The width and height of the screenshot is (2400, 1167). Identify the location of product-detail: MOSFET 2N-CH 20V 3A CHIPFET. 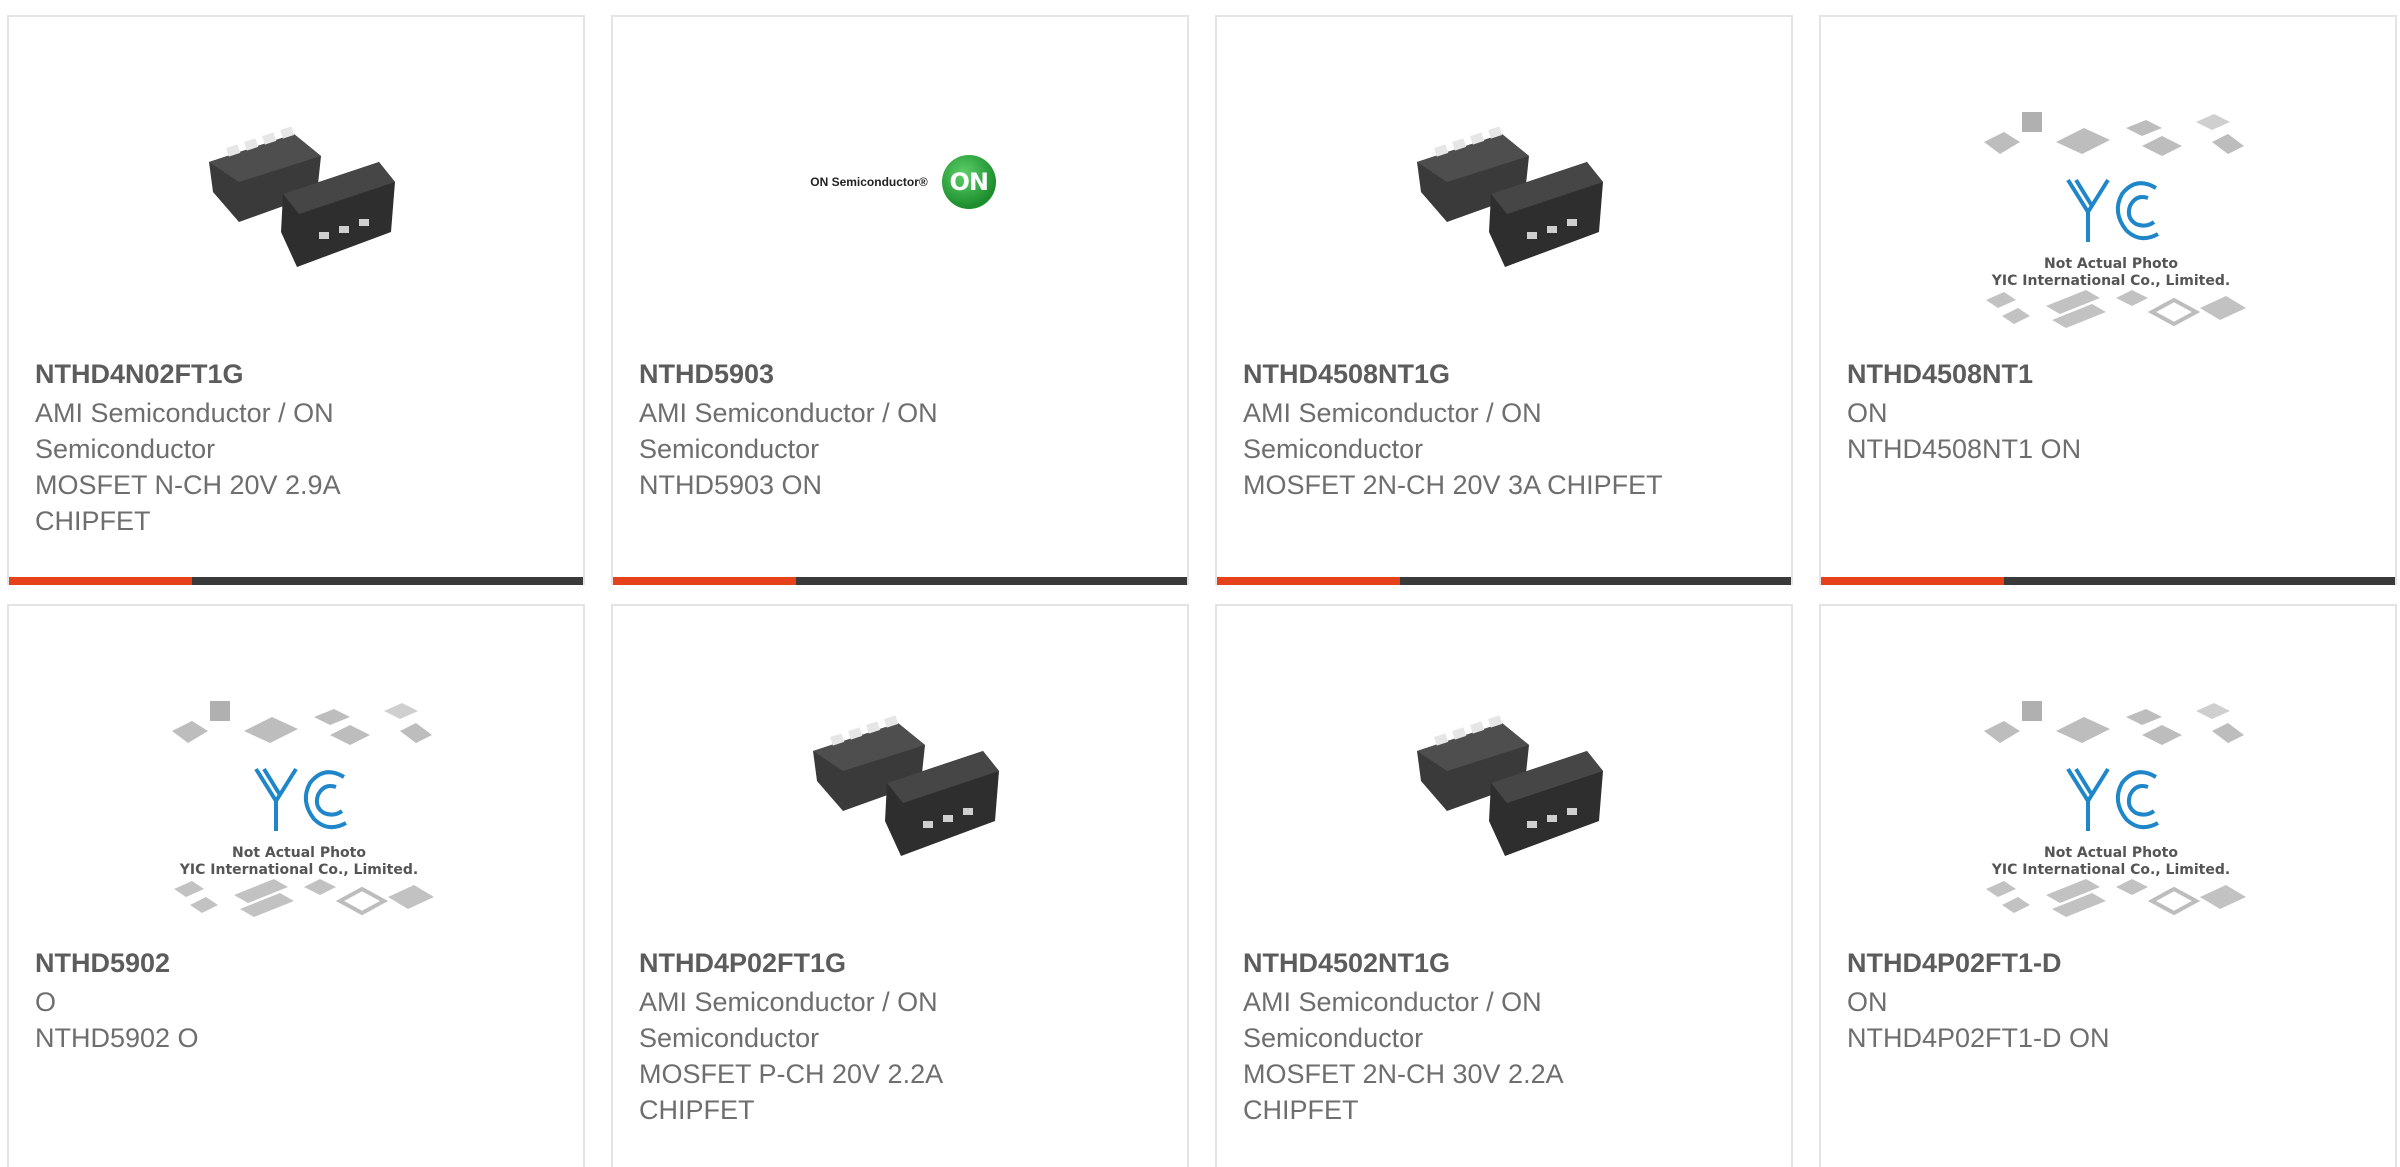
(1453, 485).